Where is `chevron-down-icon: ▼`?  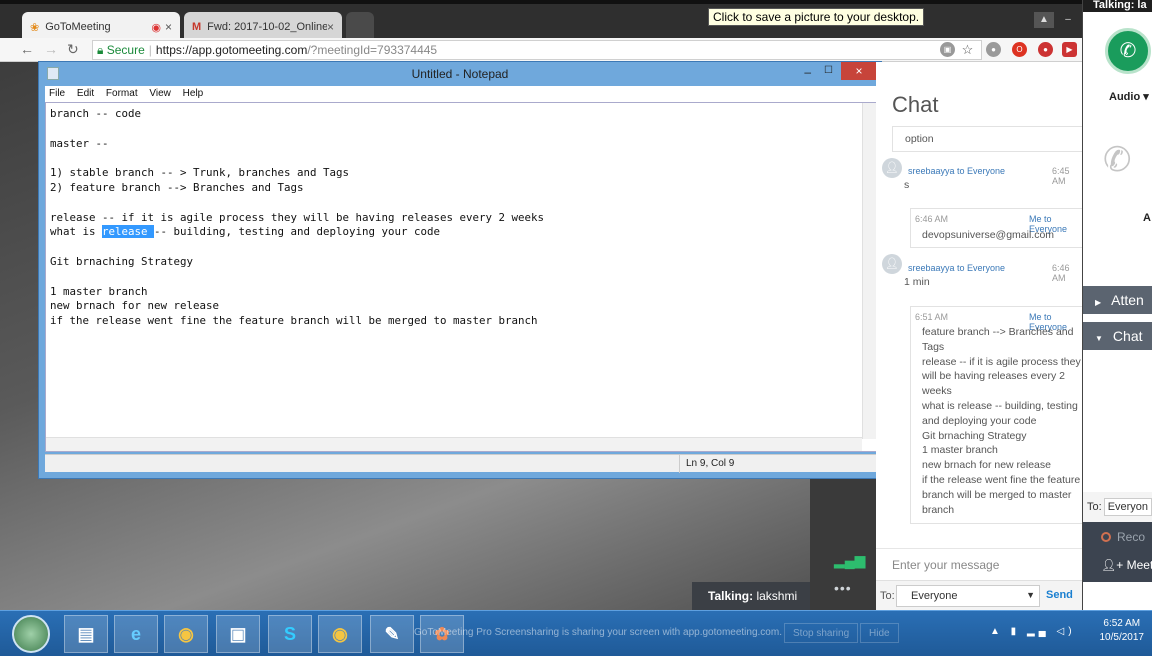 chevron-down-icon: ▼ is located at coordinates (1030, 595).